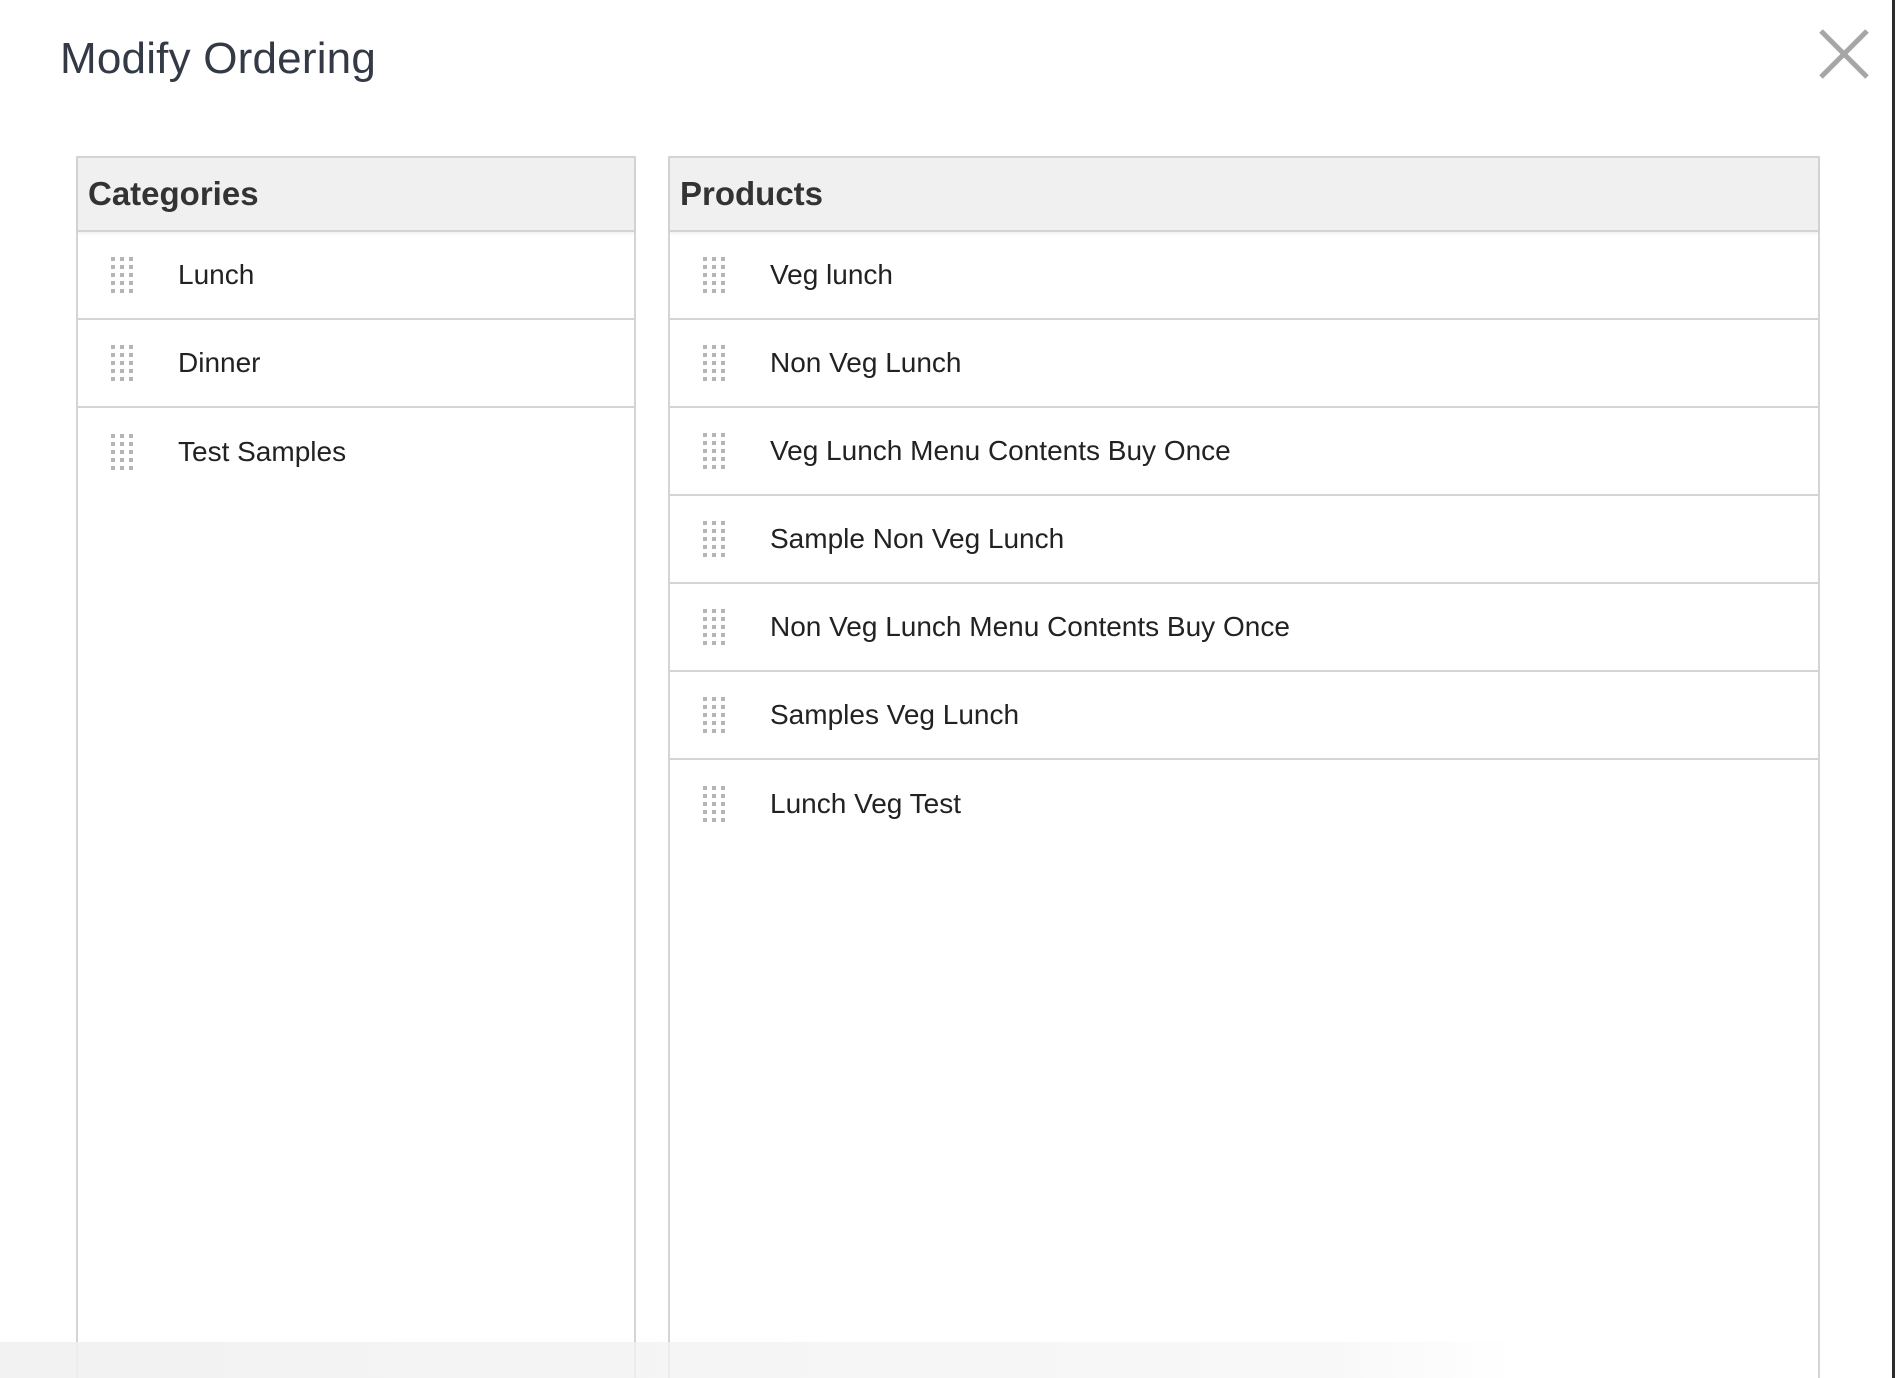  Describe the element at coordinates (356, 452) in the screenshot. I see `list-item: Test Samples` at that location.